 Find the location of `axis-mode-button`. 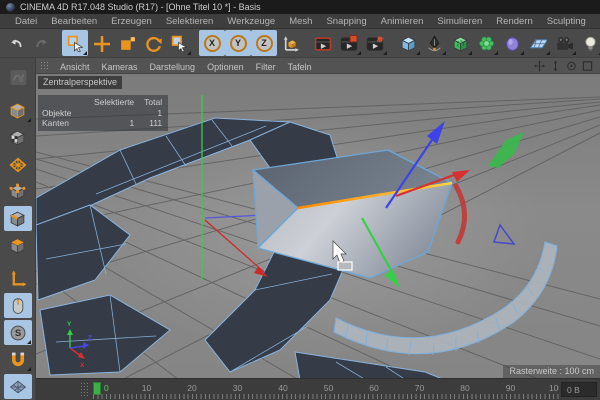

axis-mode-button is located at coordinates (18, 278).